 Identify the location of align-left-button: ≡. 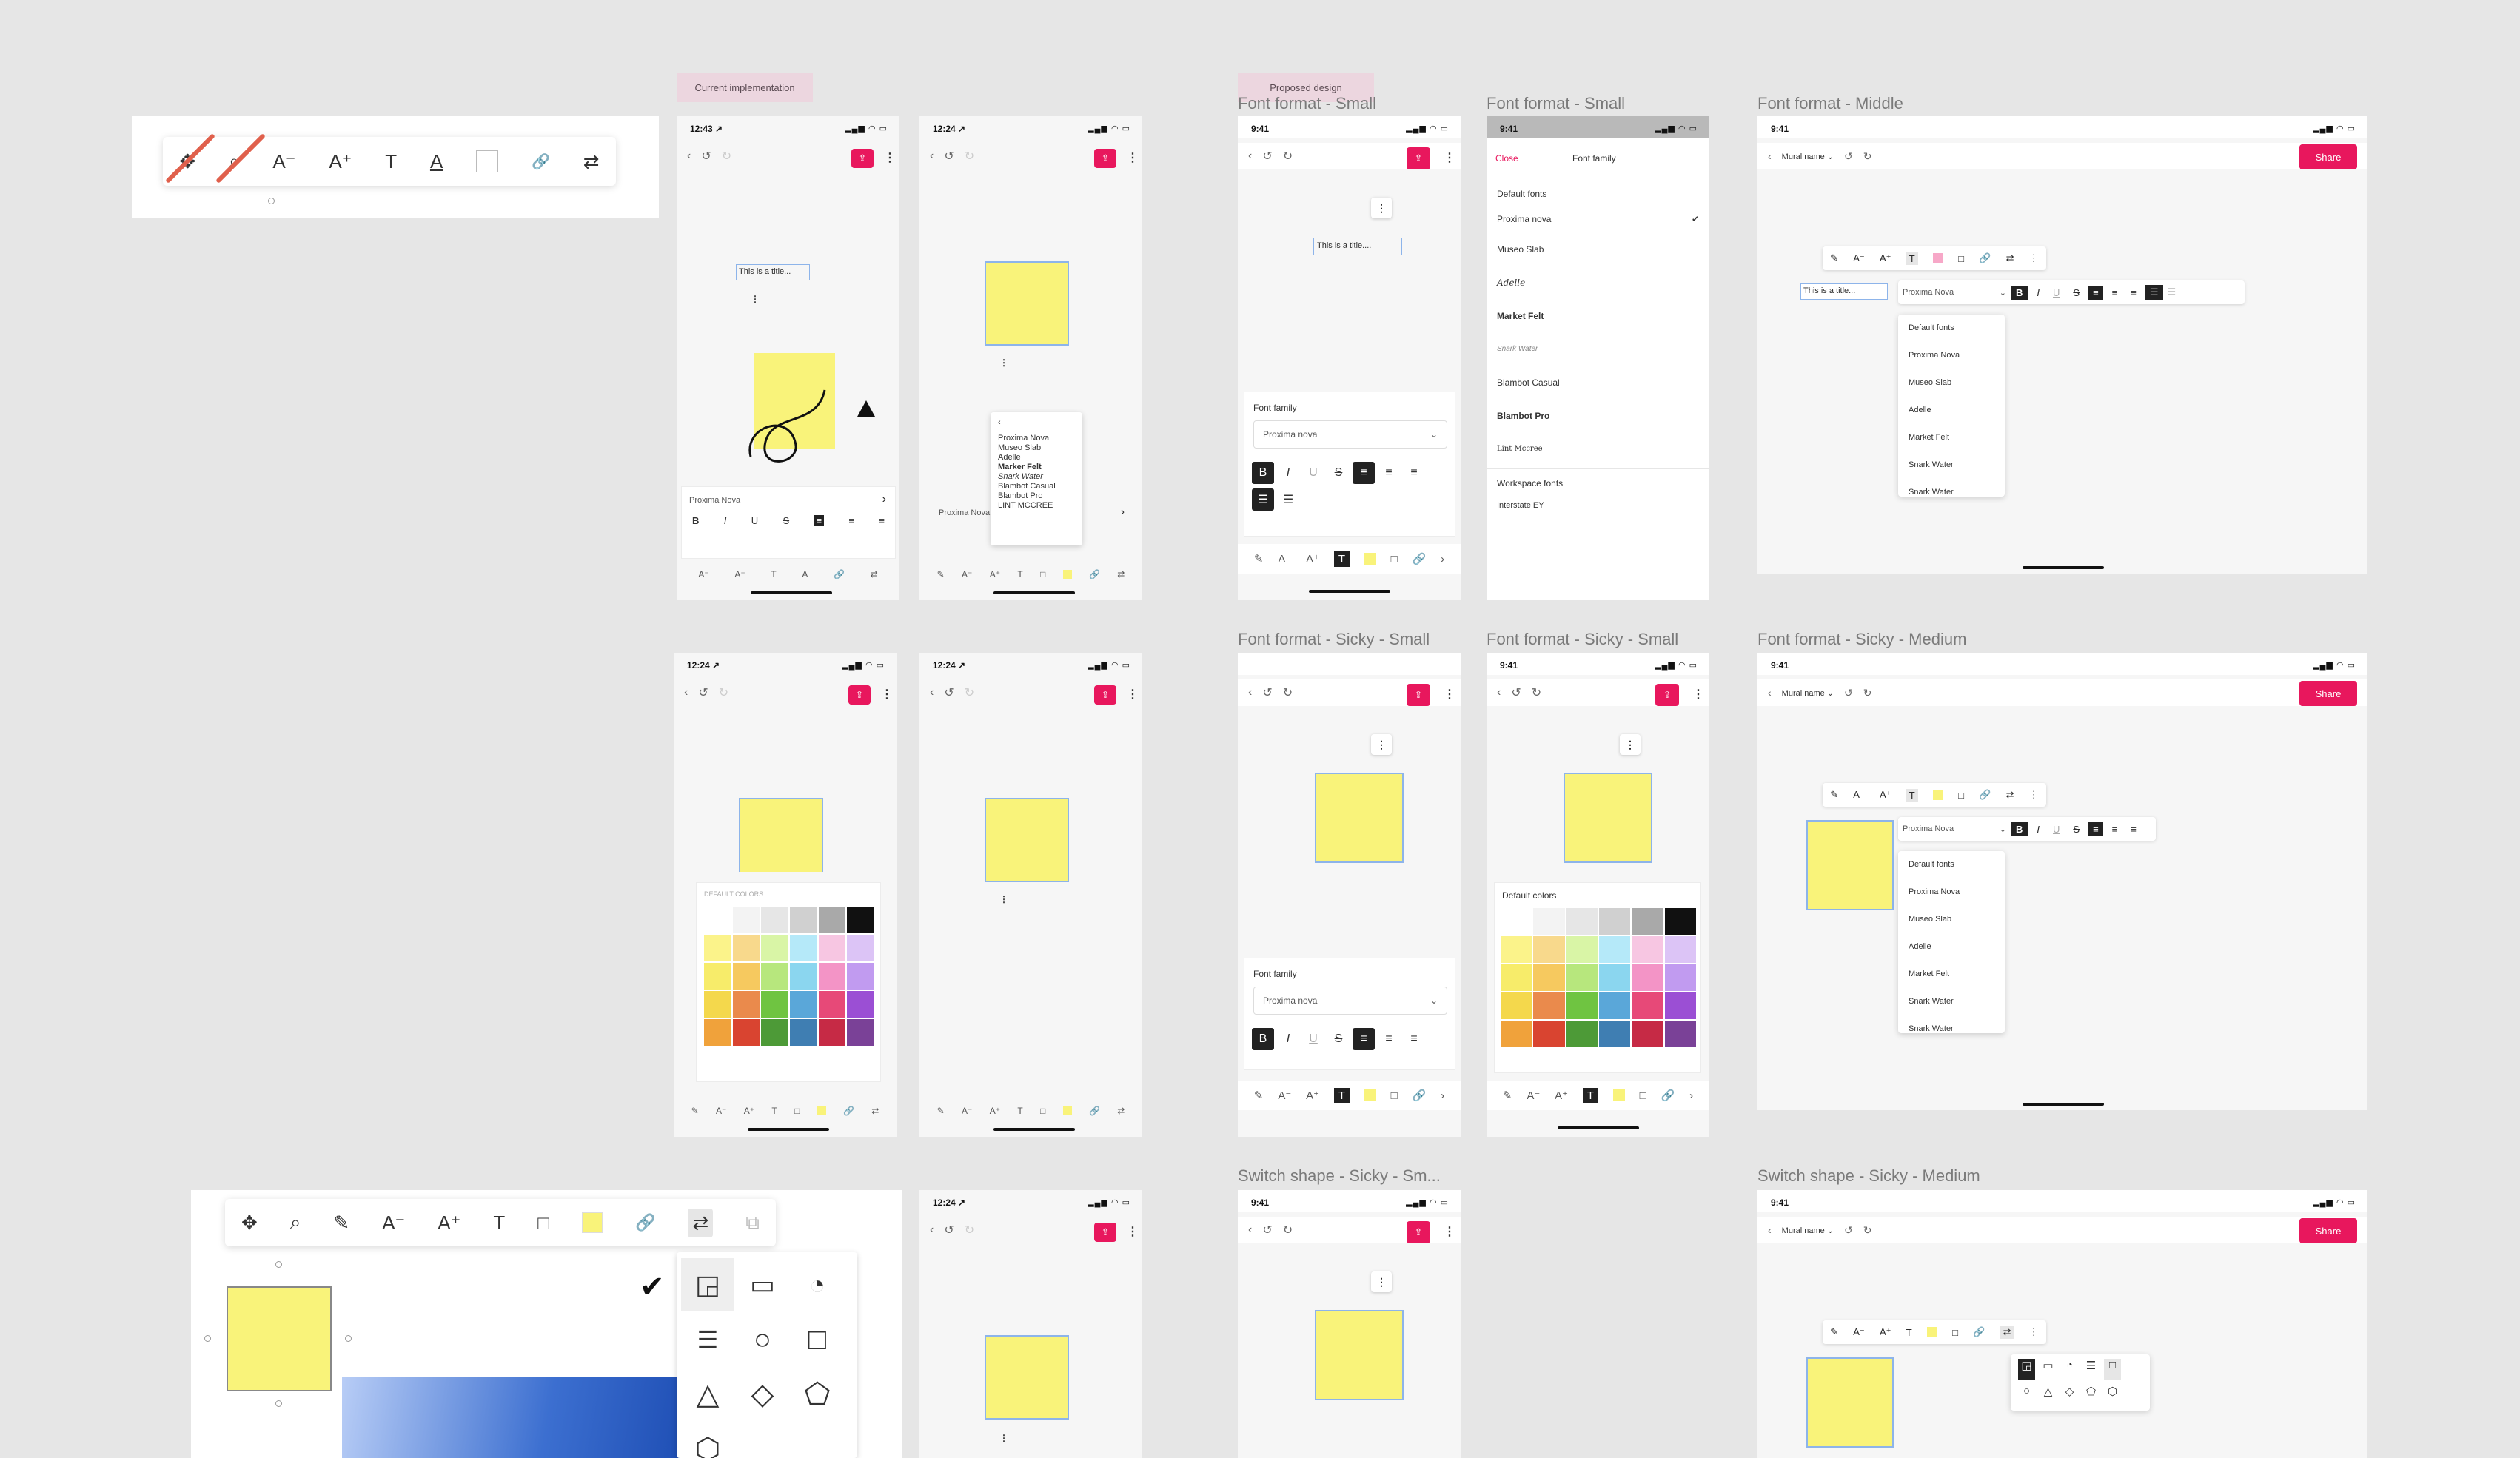
(2095, 829).